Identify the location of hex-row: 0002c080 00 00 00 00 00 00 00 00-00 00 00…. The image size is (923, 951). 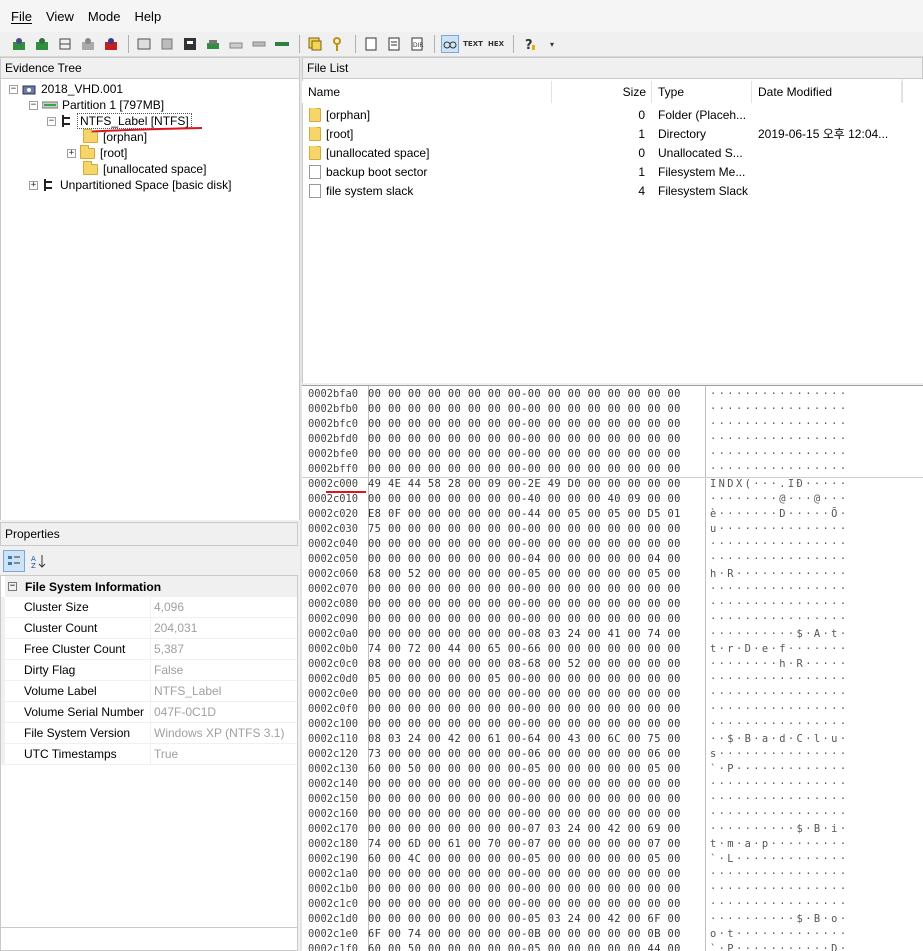
(575, 605).